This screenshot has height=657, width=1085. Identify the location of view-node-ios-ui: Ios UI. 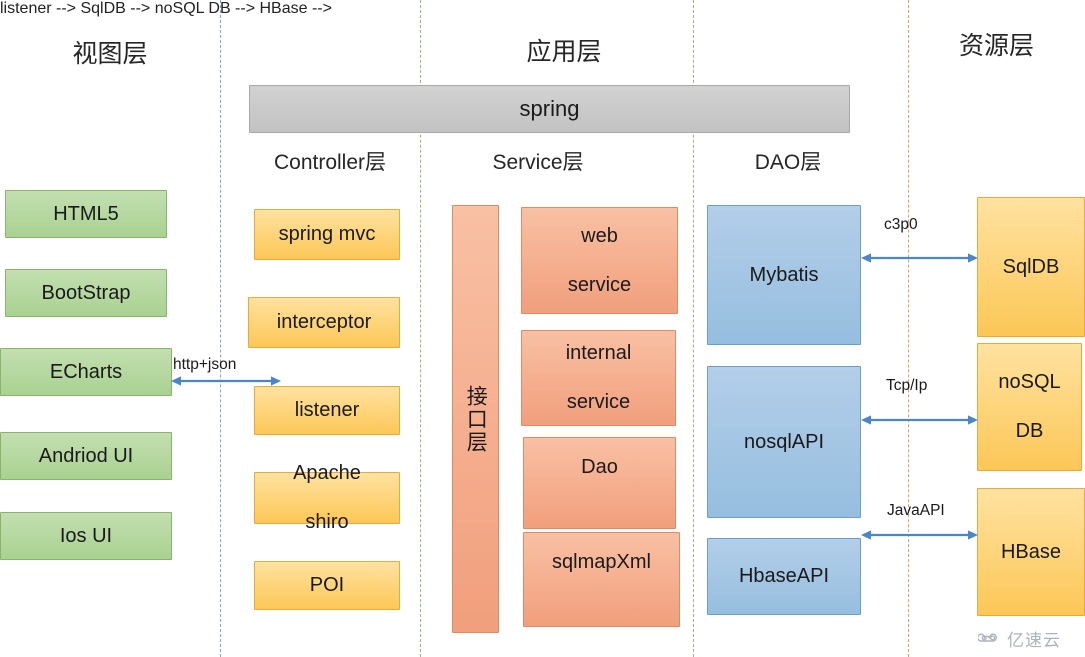
(86, 536).